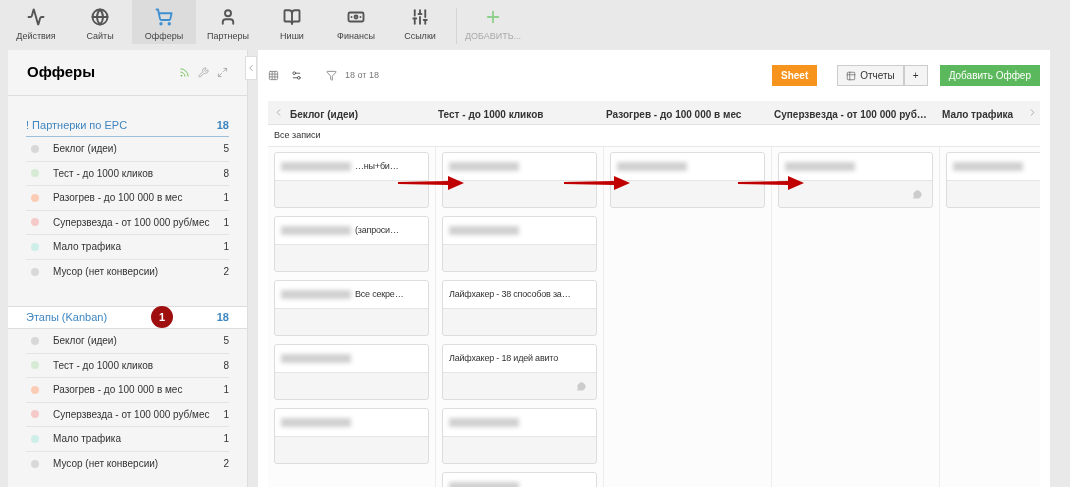 The image size is (1070, 487). What do you see at coordinates (674, 114) in the screenshot?
I see `column-header: Разогрев - до 100 000 в мес` at bounding box center [674, 114].